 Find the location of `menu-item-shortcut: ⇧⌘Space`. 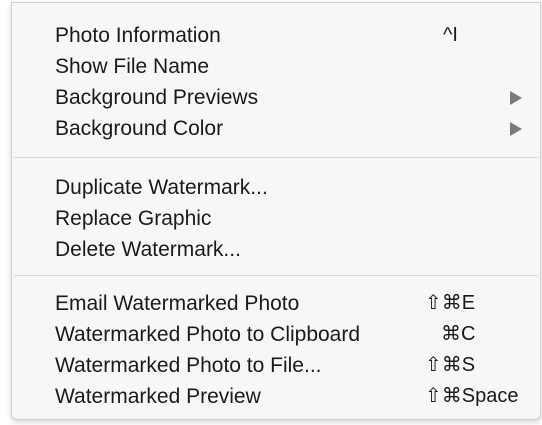

menu-item-shortcut: ⇧⌘Space is located at coordinates (472, 396).